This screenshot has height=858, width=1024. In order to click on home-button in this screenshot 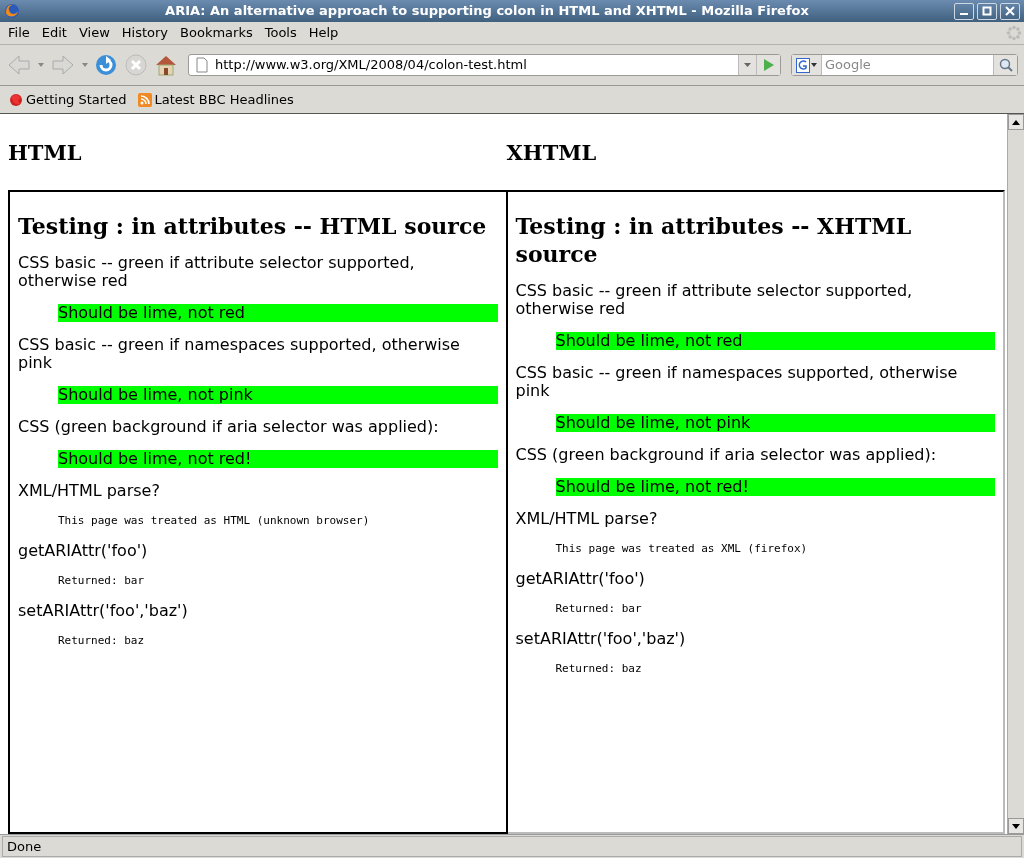, I will do `click(166, 65)`.